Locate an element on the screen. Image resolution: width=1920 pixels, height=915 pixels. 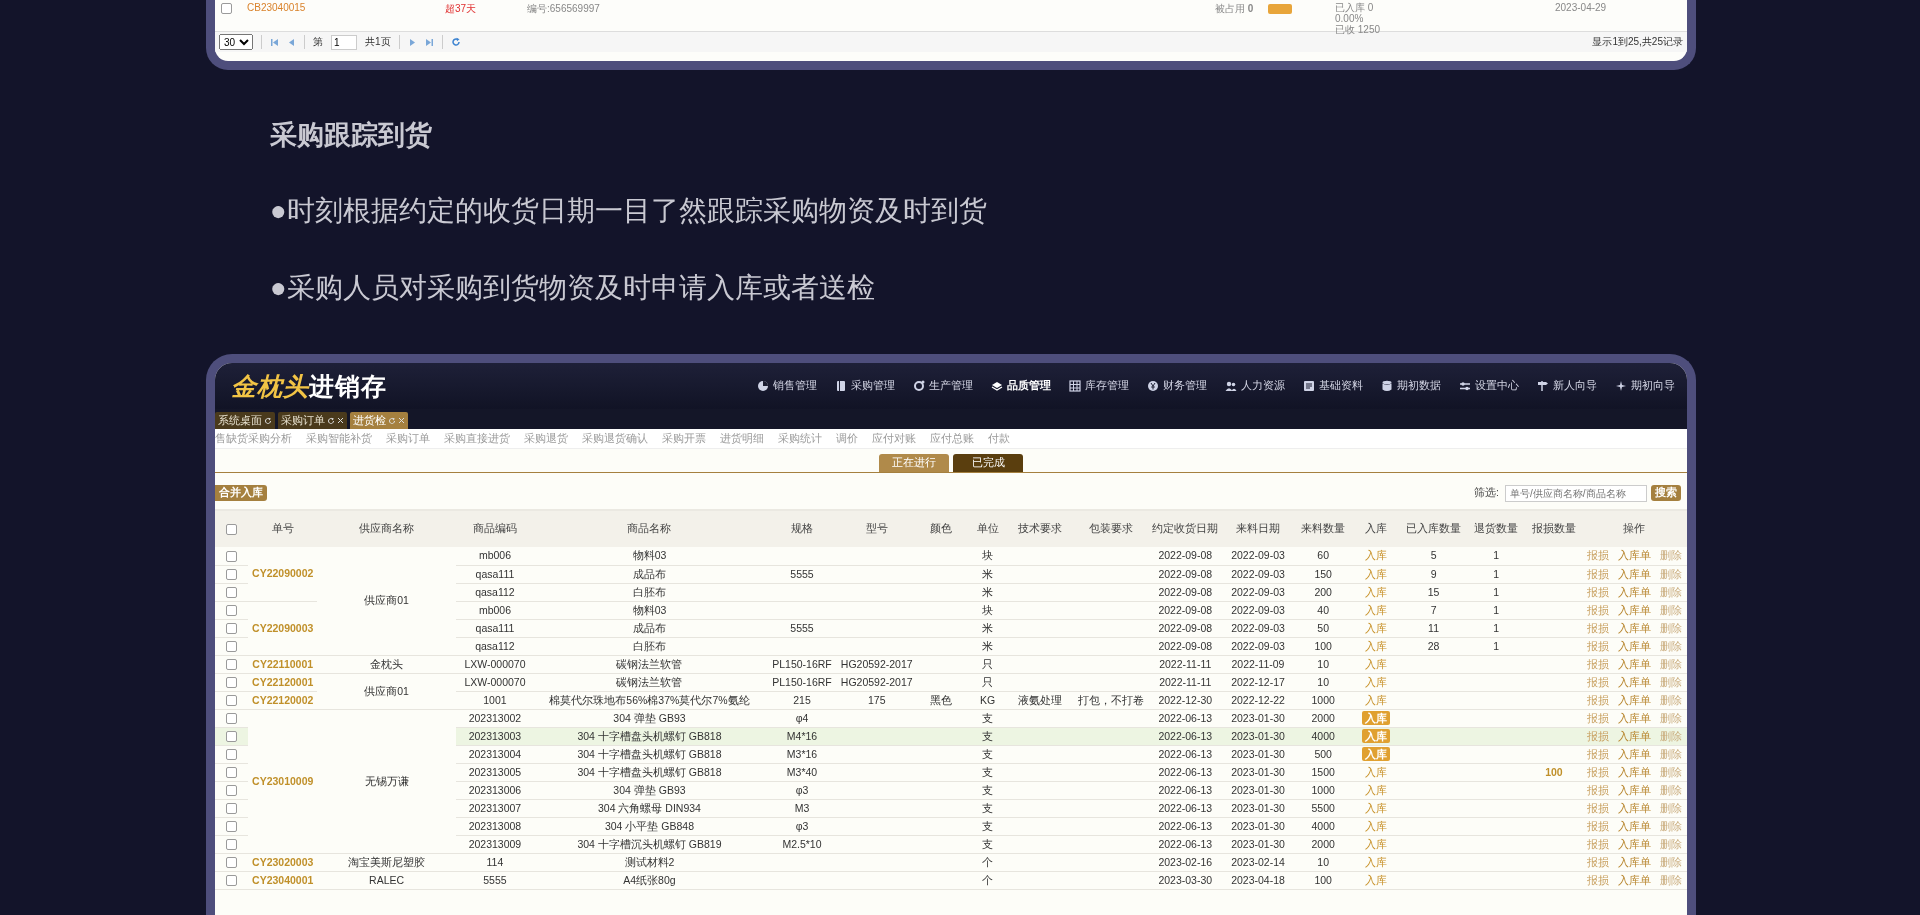
nav-item: 生产管理 is located at coordinates (943, 386).